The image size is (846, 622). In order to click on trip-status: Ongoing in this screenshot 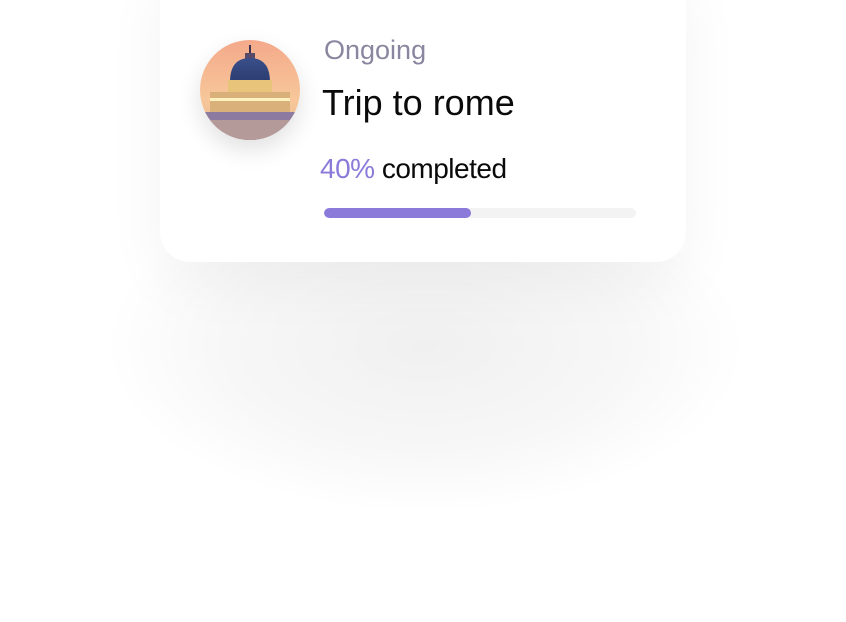, I will do `click(375, 50)`.